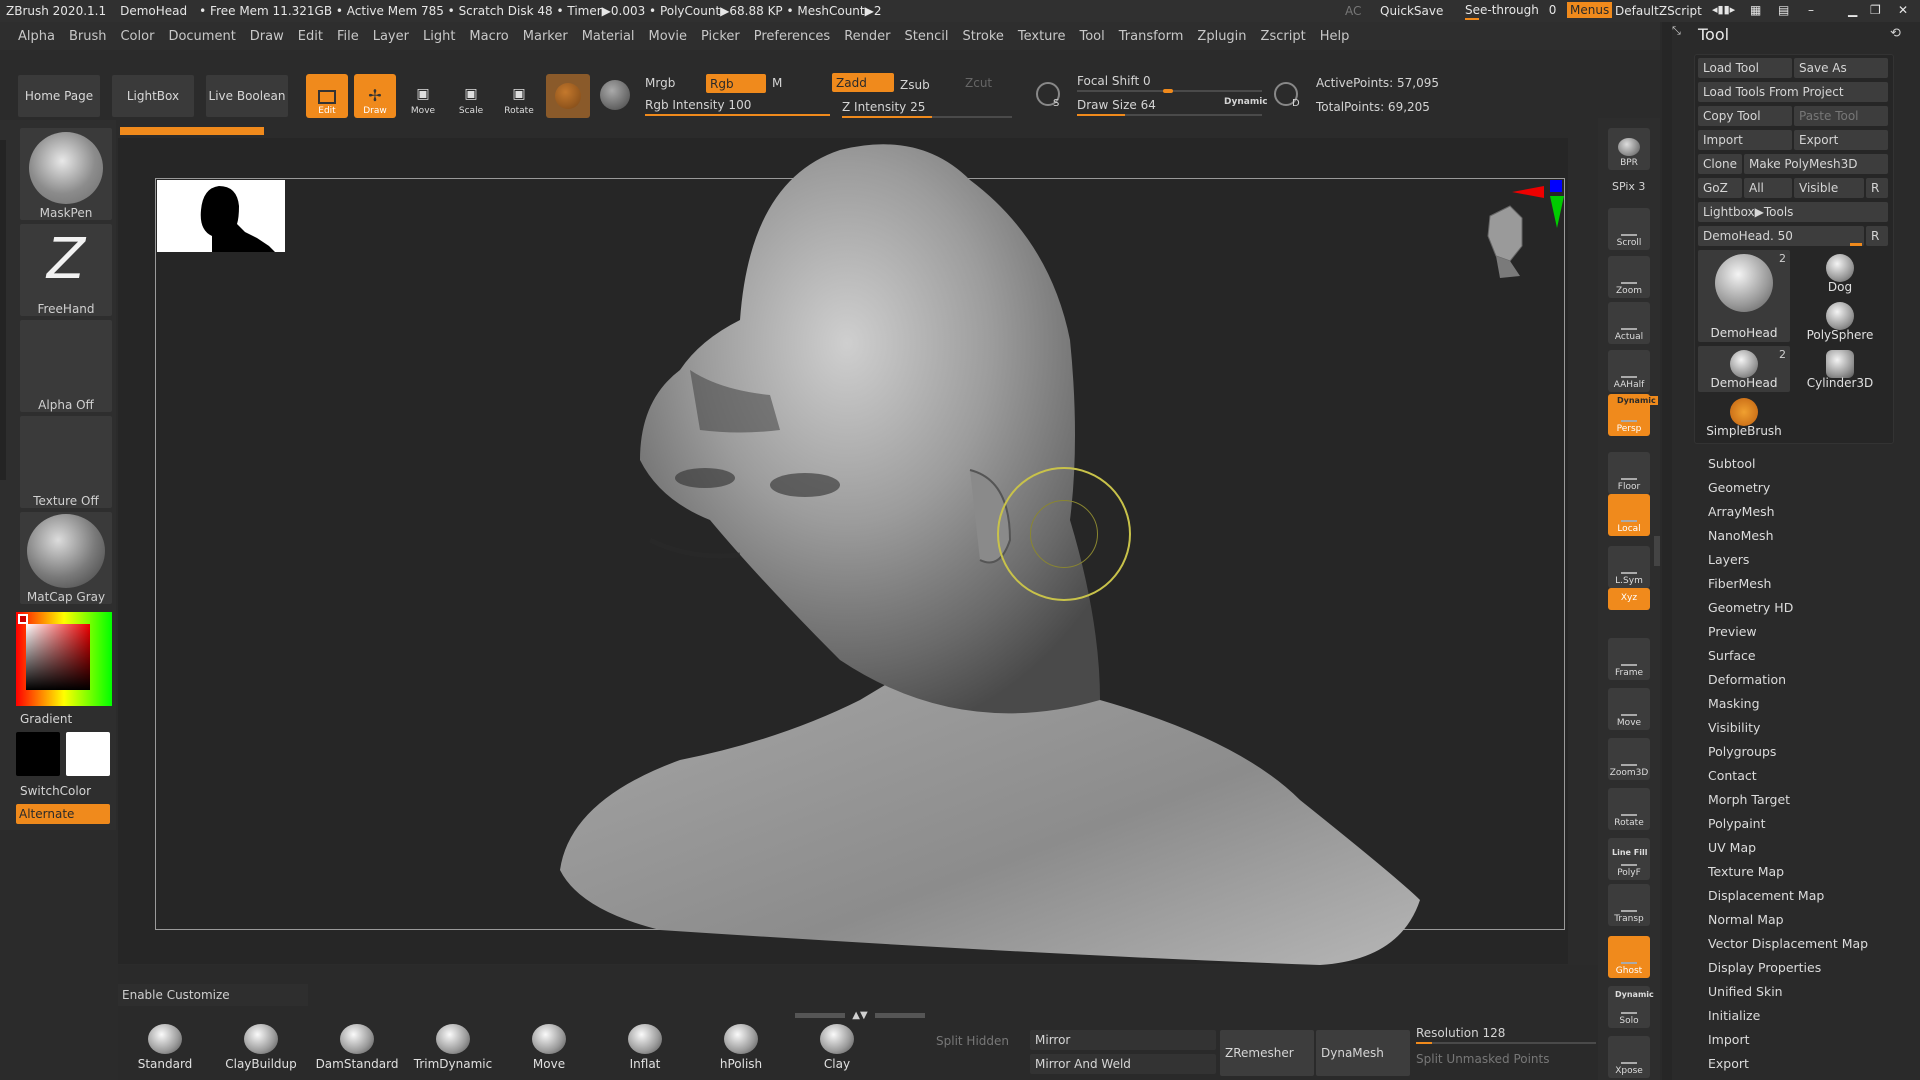 This screenshot has width=1920, height=1080. What do you see at coordinates (1629, 323) in the screenshot?
I see `shelf-actual-button: Actual` at bounding box center [1629, 323].